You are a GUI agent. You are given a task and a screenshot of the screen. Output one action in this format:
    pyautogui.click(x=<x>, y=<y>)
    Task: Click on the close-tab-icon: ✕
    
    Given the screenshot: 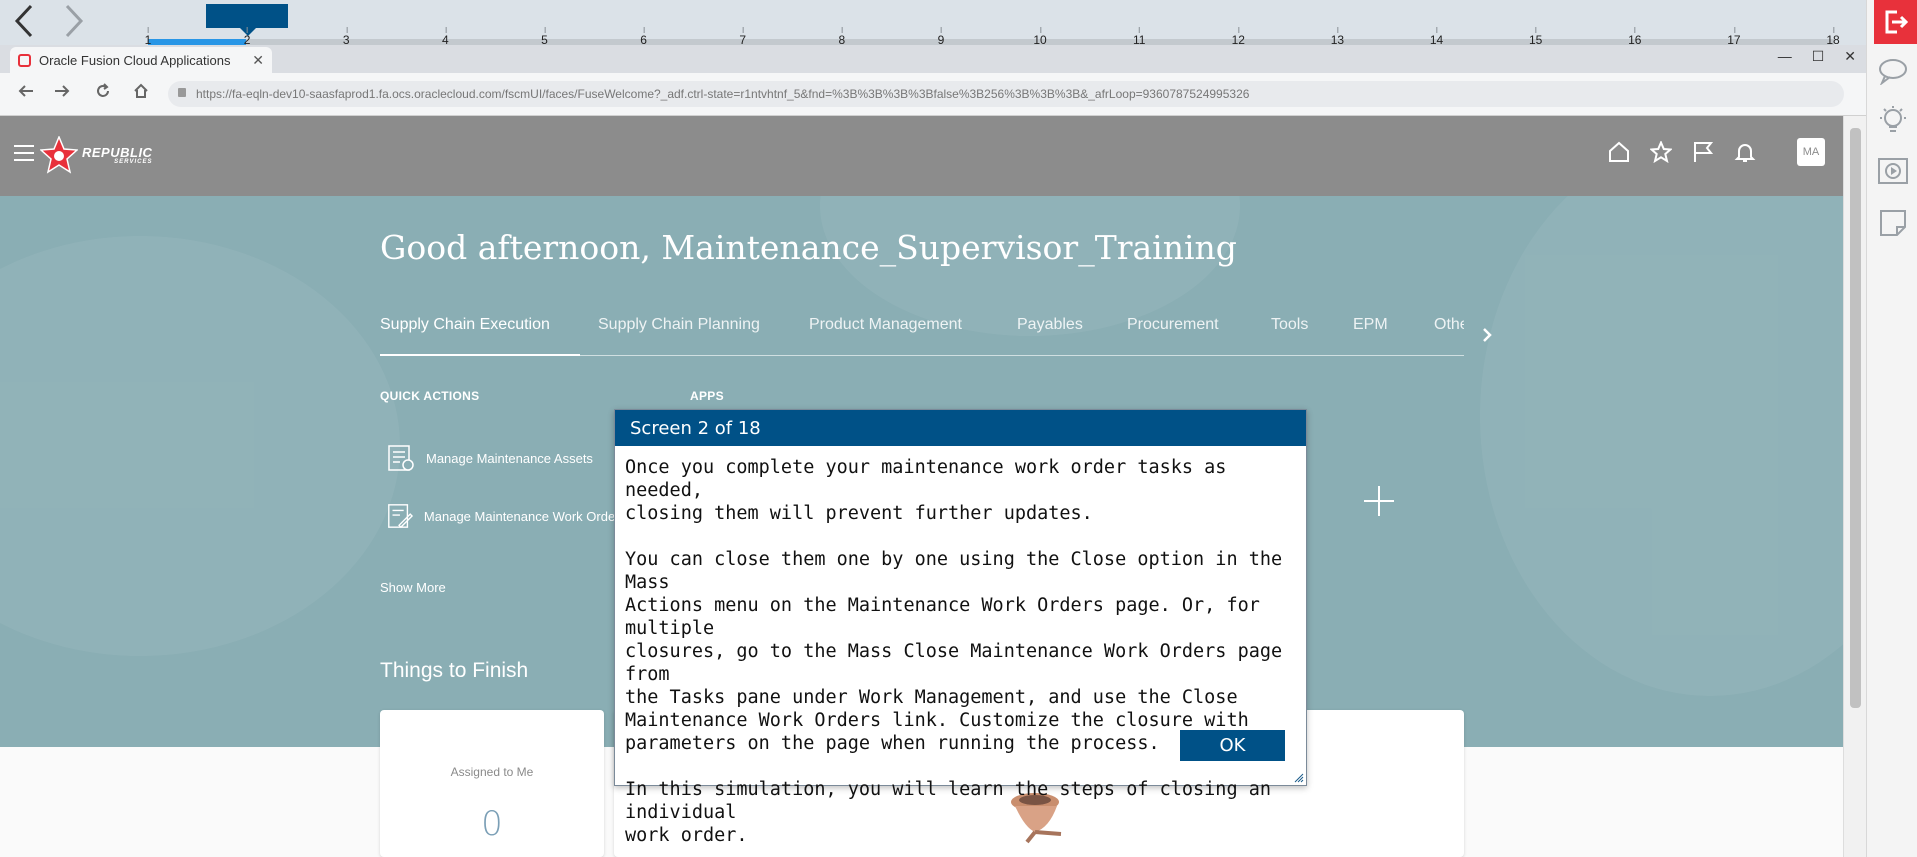 What is the action you would take?
    pyautogui.click(x=258, y=60)
    